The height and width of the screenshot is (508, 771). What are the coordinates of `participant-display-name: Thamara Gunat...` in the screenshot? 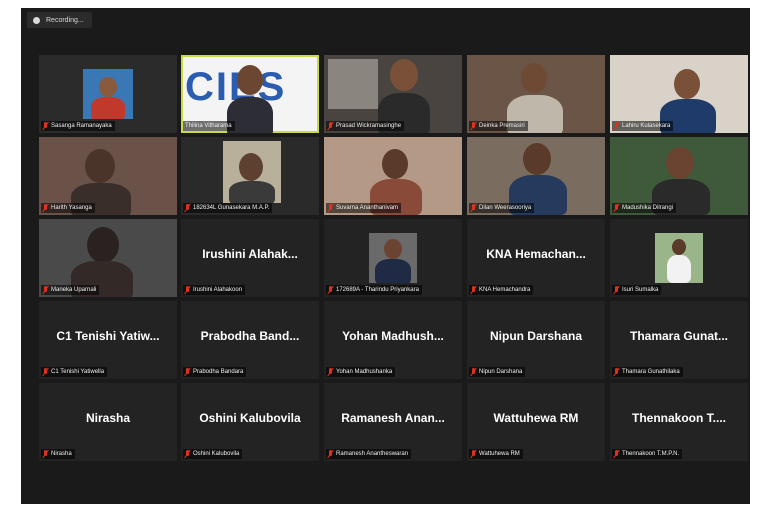 It's located at (679, 336).